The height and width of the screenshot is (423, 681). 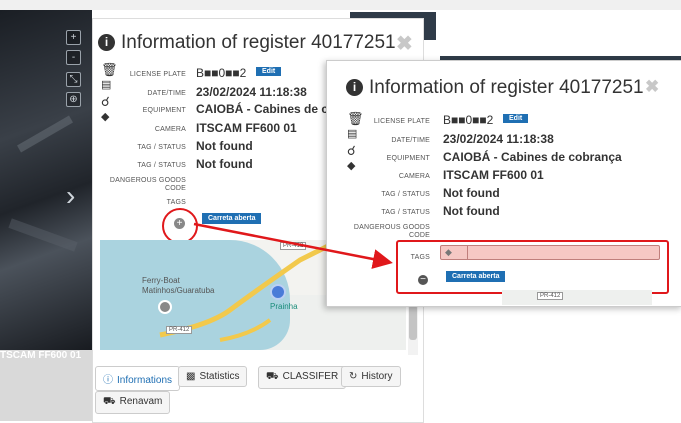 What do you see at coordinates (506, 87) in the screenshot?
I see `front-panel-title-text: Information of register 40177251` at bounding box center [506, 87].